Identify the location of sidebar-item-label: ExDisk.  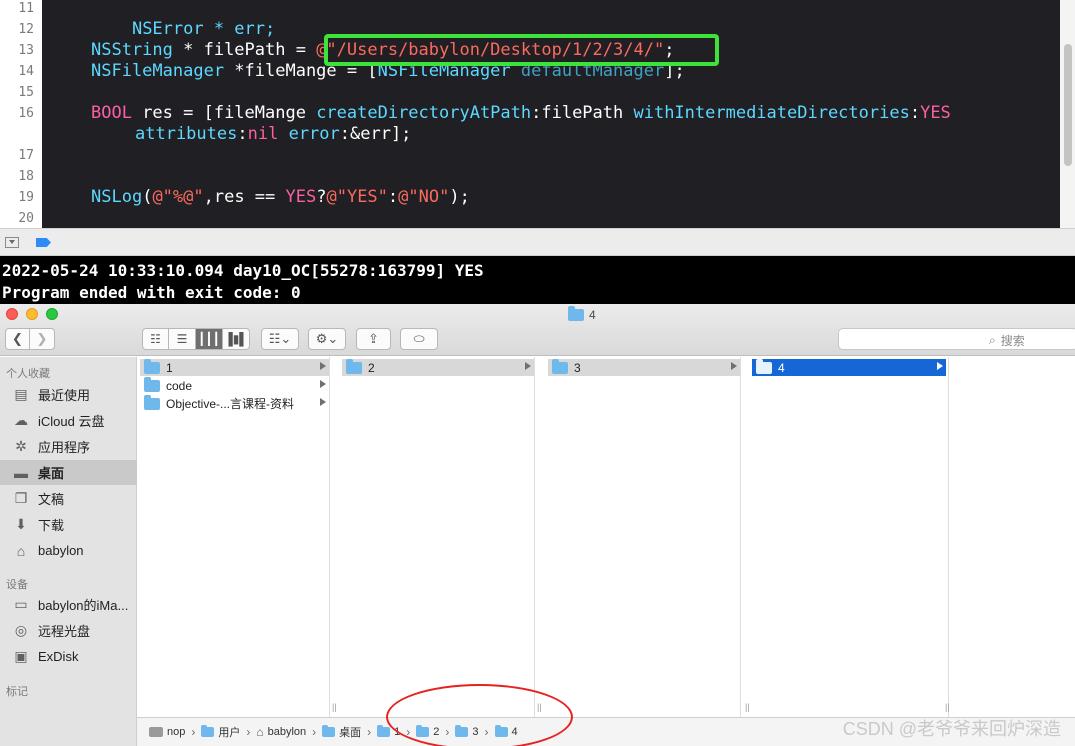
(58, 656).